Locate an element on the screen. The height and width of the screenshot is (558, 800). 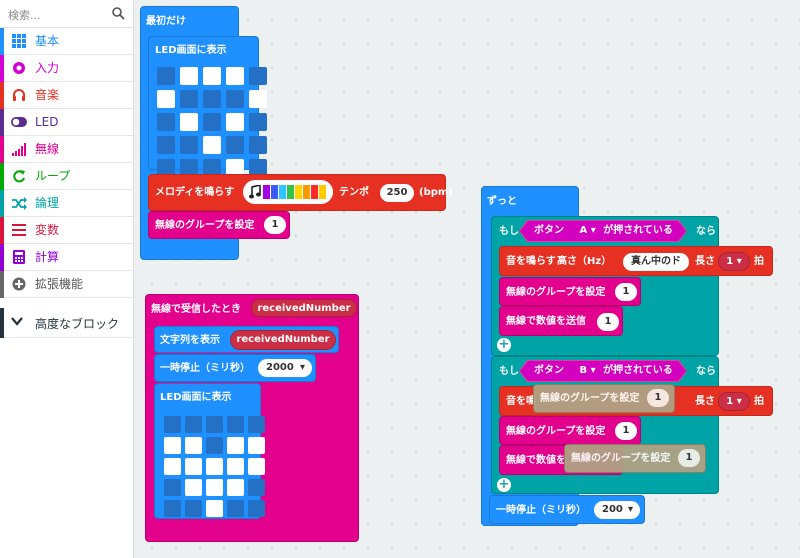
category-loops: ループ is located at coordinates (66, 176).